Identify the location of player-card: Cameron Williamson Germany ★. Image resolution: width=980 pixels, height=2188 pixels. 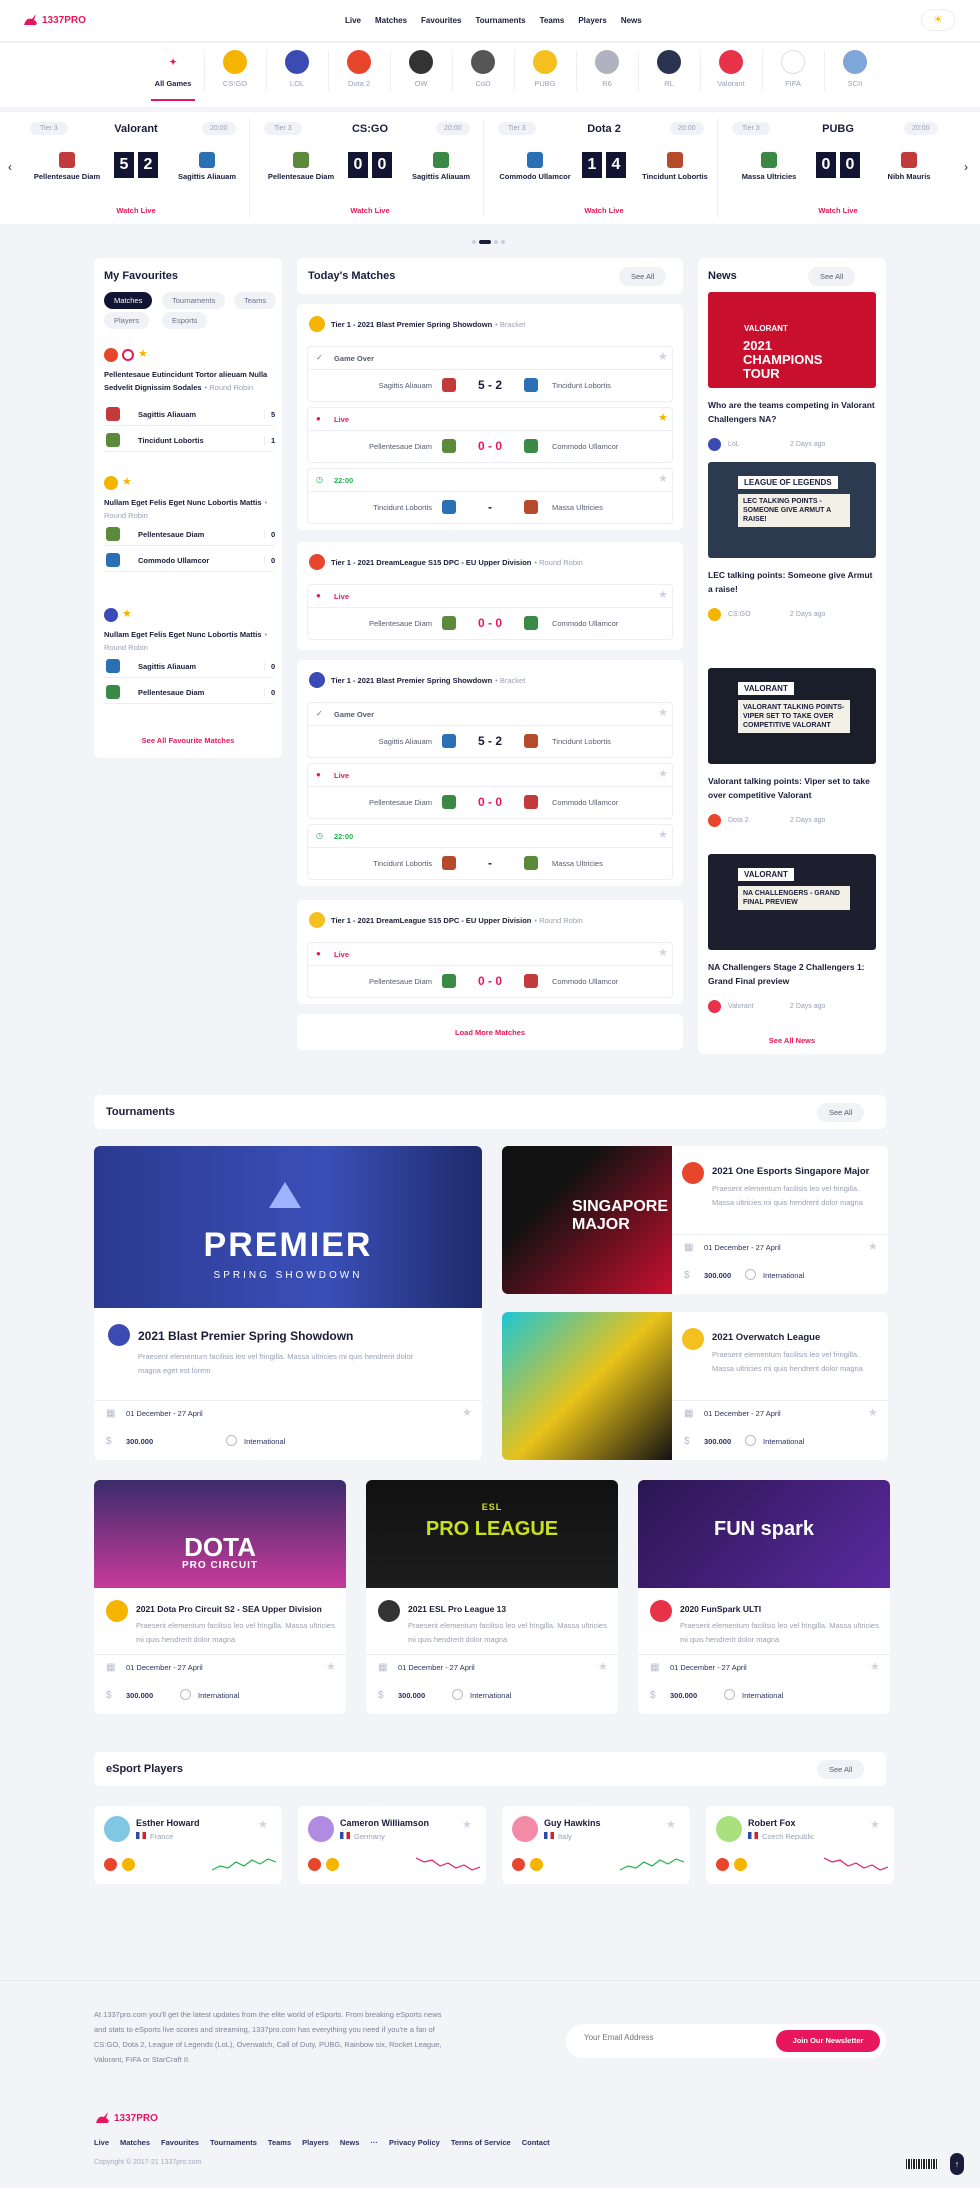
(392, 1845).